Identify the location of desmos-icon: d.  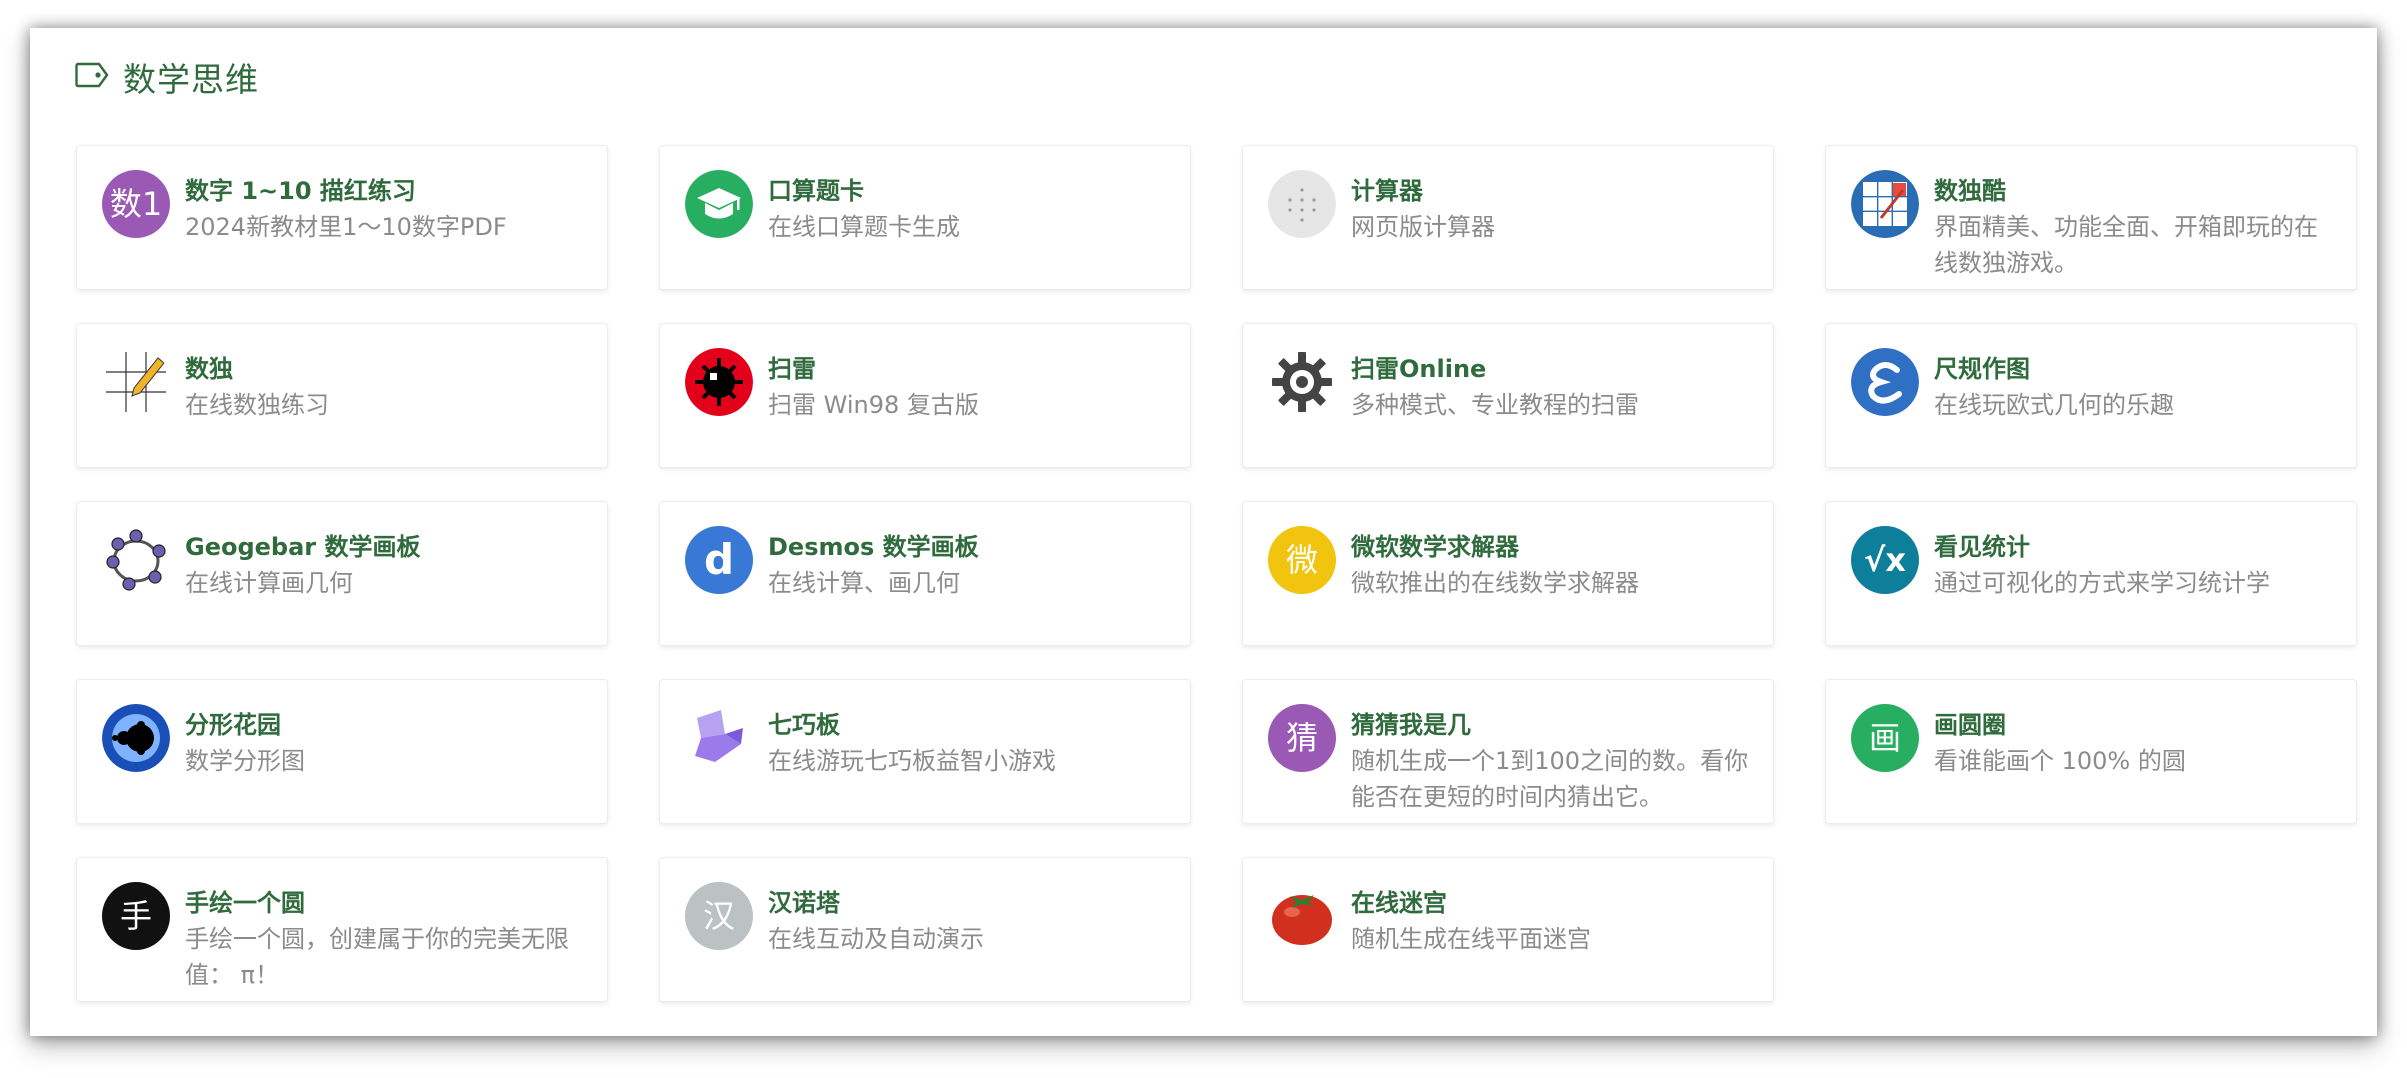
(719, 560).